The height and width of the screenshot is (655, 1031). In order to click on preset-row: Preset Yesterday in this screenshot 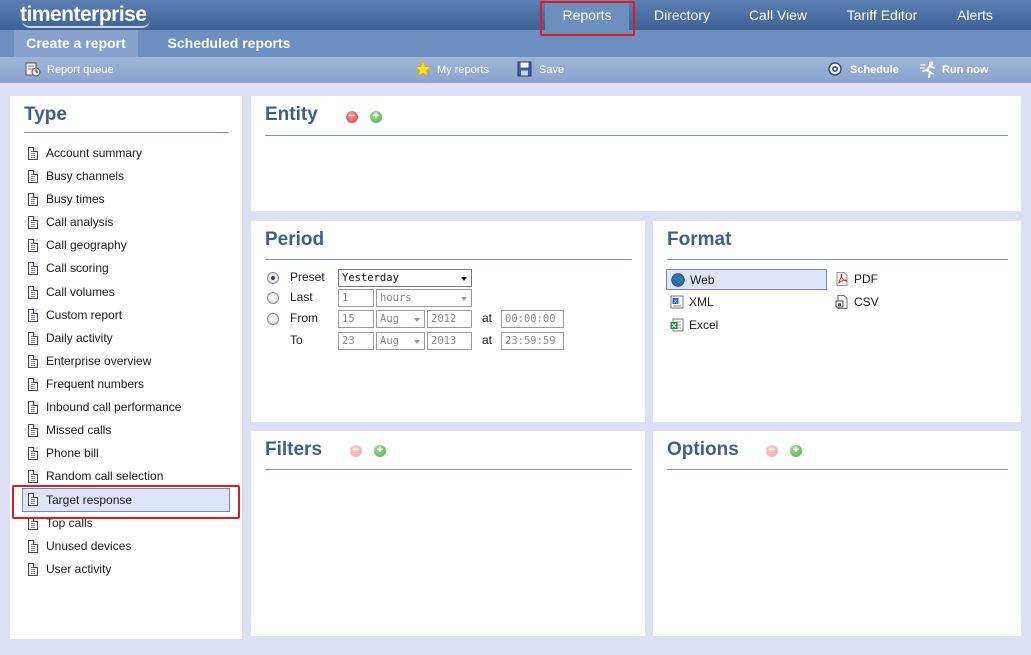, I will do `click(447, 278)`.